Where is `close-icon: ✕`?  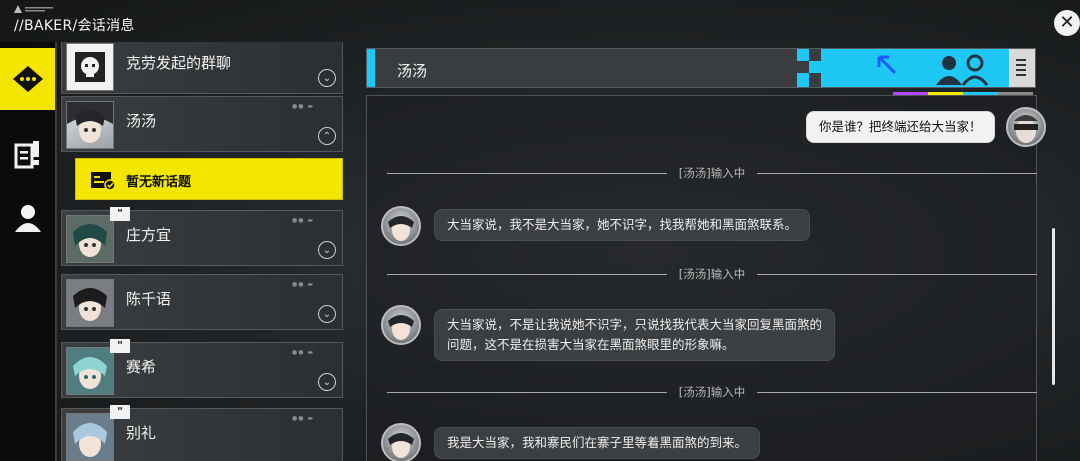 close-icon: ✕ is located at coordinates (1067, 22).